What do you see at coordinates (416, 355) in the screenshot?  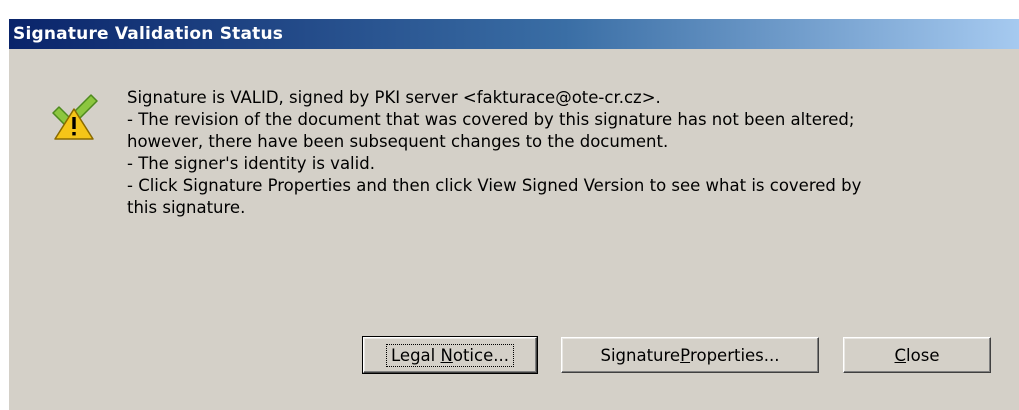 I see `legal-notice-label-pre: Legal` at bounding box center [416, 355].